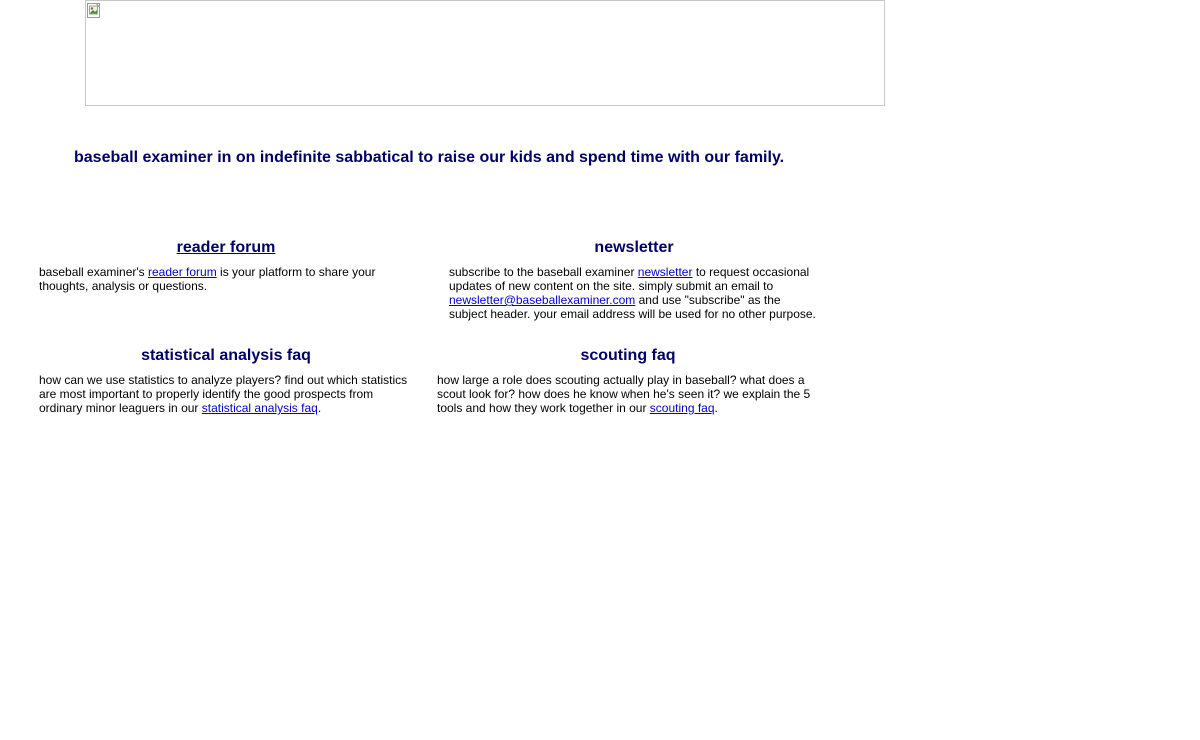 The width and height of the screenshot is (1200, 740). Describe the element at coordinates (182, 272) in the screenshot. I see `reader-forum-link: reader forum` at that location.